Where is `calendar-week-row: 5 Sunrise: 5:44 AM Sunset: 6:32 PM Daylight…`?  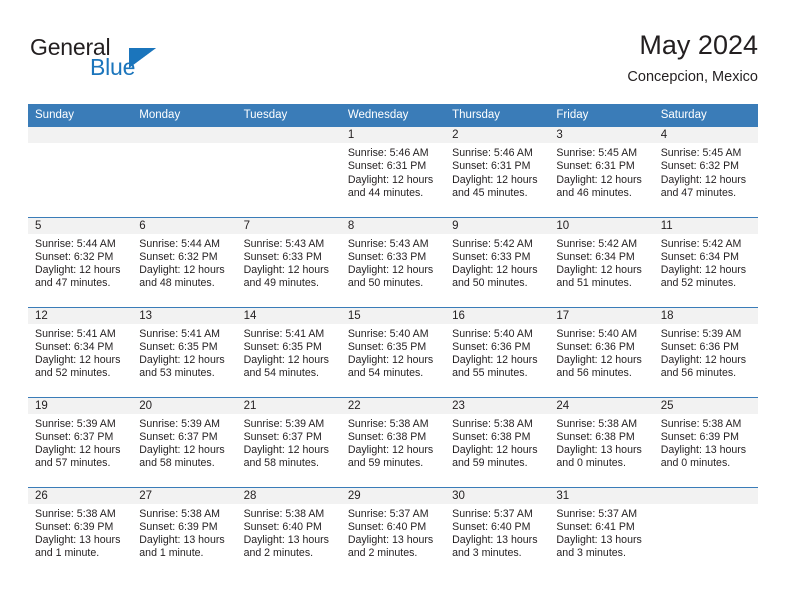 calendar-week-row: 5 Sunrise: 5:44 AM Sunset: 6:32 PM Daylight… is located at coordinates (393, 262).